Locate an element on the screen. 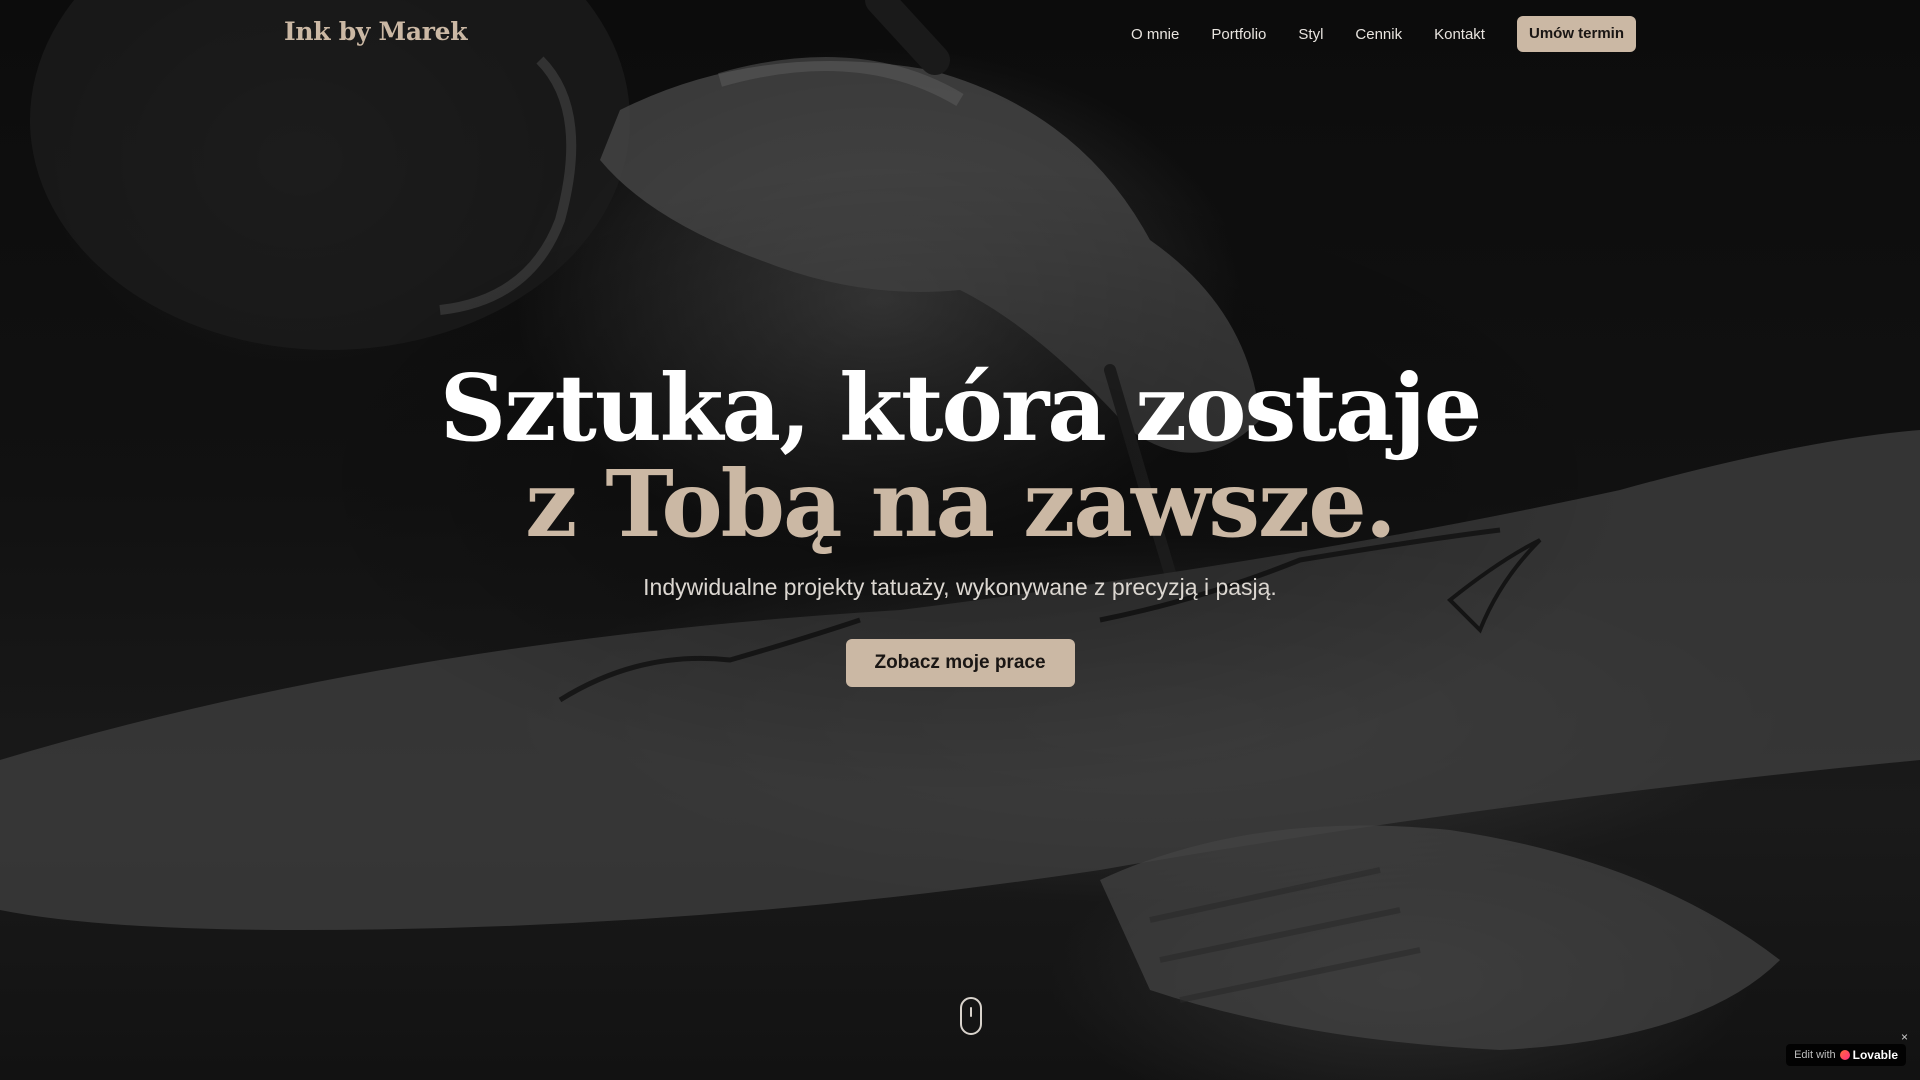  mouse-scroll-icon is located at coordinates (971, 1016).